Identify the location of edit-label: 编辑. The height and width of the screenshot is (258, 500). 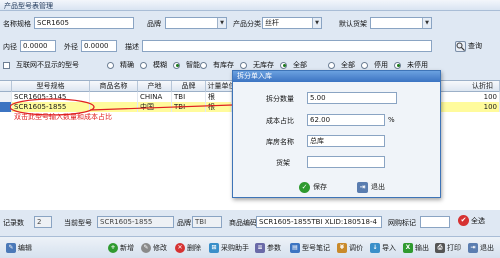
(25, 248).